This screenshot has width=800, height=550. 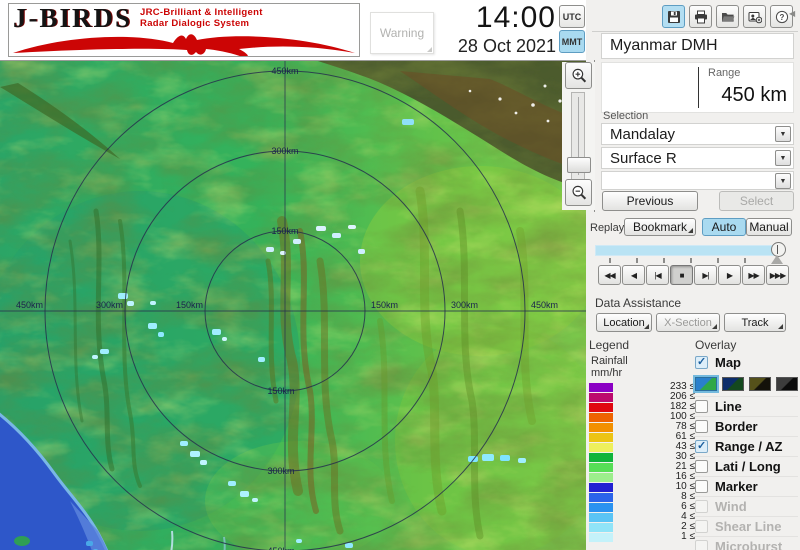 I want to click on overlay-item-microburst: Microburst, so click(x=745, y=543).